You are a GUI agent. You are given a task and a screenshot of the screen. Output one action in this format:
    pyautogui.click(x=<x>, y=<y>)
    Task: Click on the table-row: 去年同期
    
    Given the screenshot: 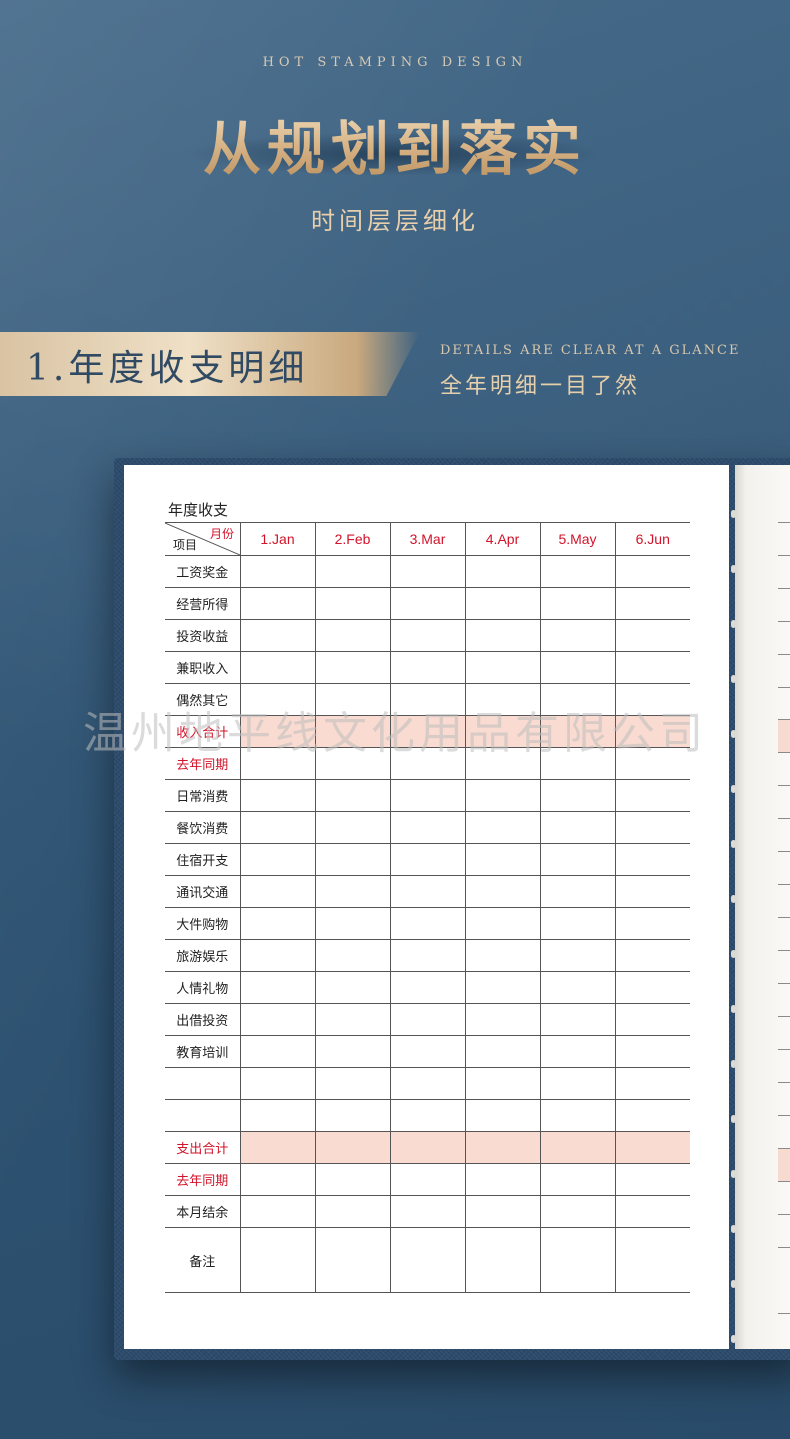 What is the action you would take?
    pyautogui.click(x=427, y=1179)
    